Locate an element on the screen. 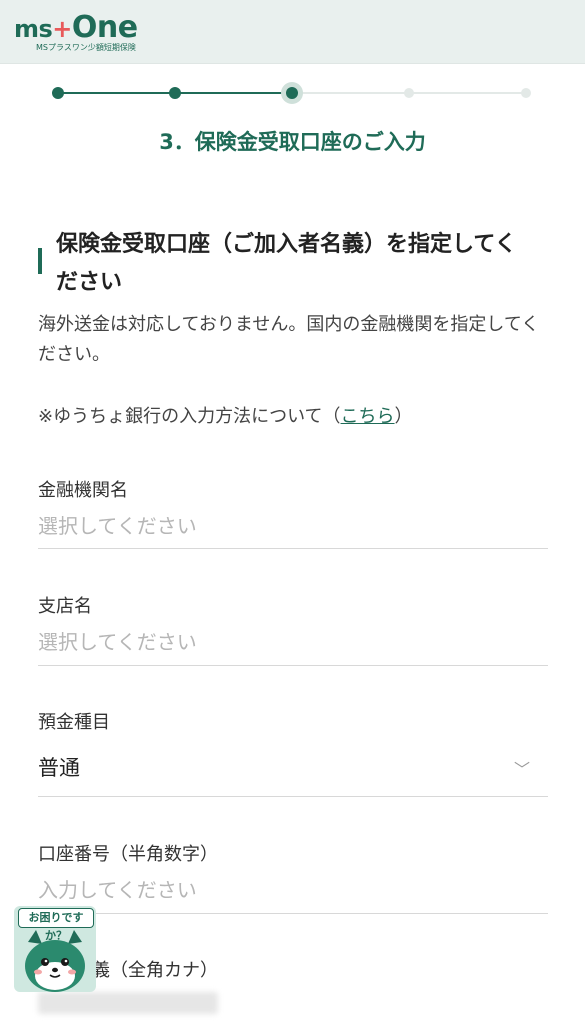  account-holder-value-redacted is located at coordinates (128, 1003).